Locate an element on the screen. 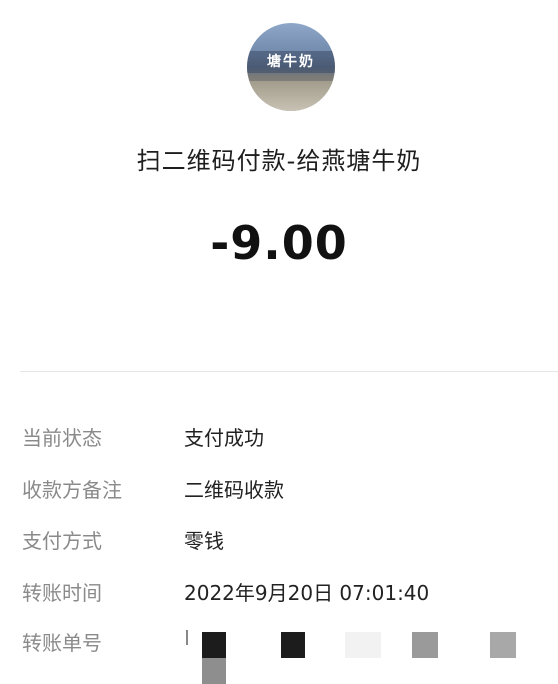 The image size is (558, 684). detail-row-transfer-time: 转账时间 2022年9月20日 07:01:40 is located at coordinates (279, 593).